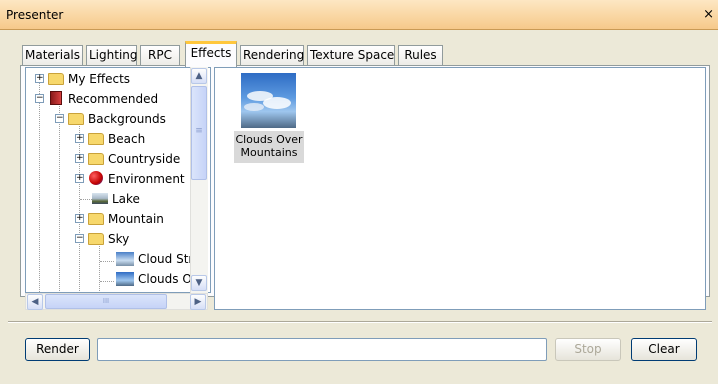 The image size is (718, 384). Describe the element at coordinates (351, 55) in the screenshot. I see `tab-texture-space: Texture Space` at that location.